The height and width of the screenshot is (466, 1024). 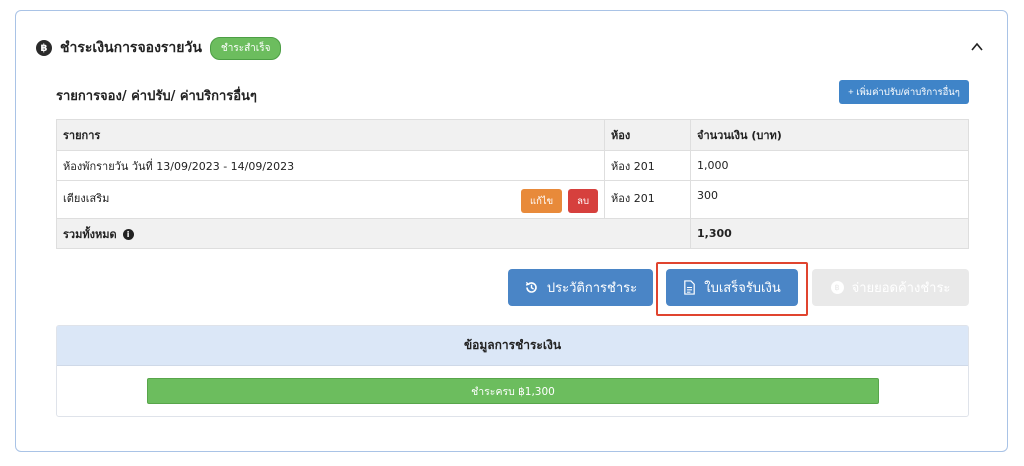 What do you see at coordinates (156, 96) in the screenshot?
I see `section-label: รายการจอง/ ค่าปรับ/ ค่าบริการอื่นๆ` at bounding box center [156, 96].